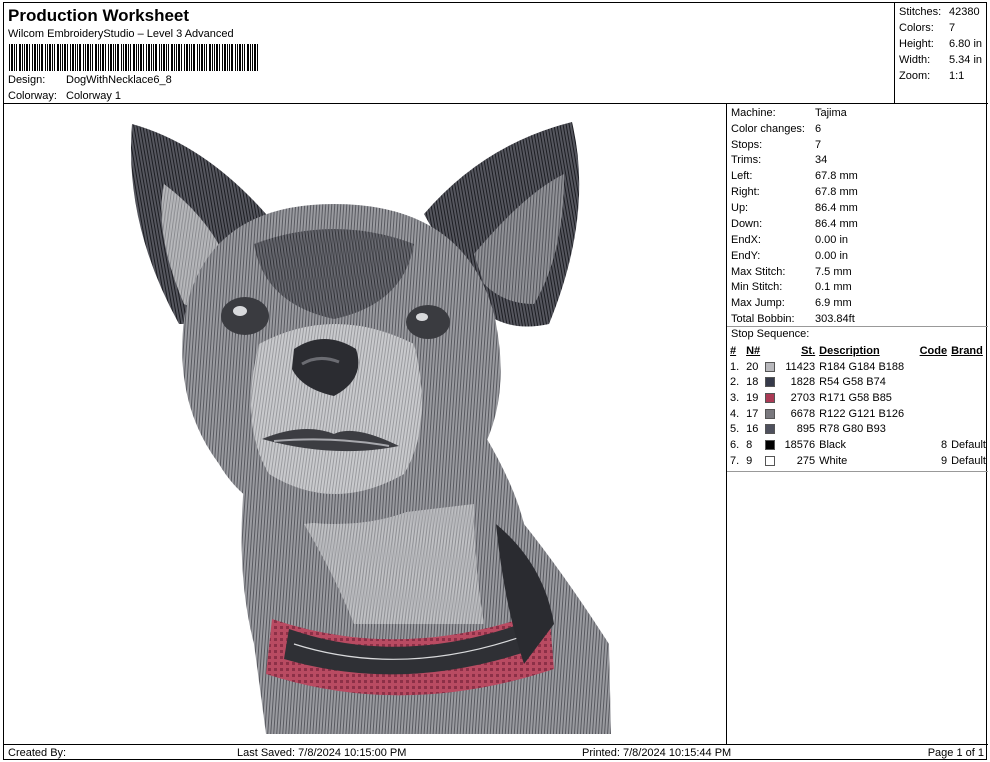 The width and height of the screenshot is (990, 762). What do you see at coordinates (966, 60) in the screenshot?
I see `stat-value: 5.34 in` at bounding box center [966, 60].